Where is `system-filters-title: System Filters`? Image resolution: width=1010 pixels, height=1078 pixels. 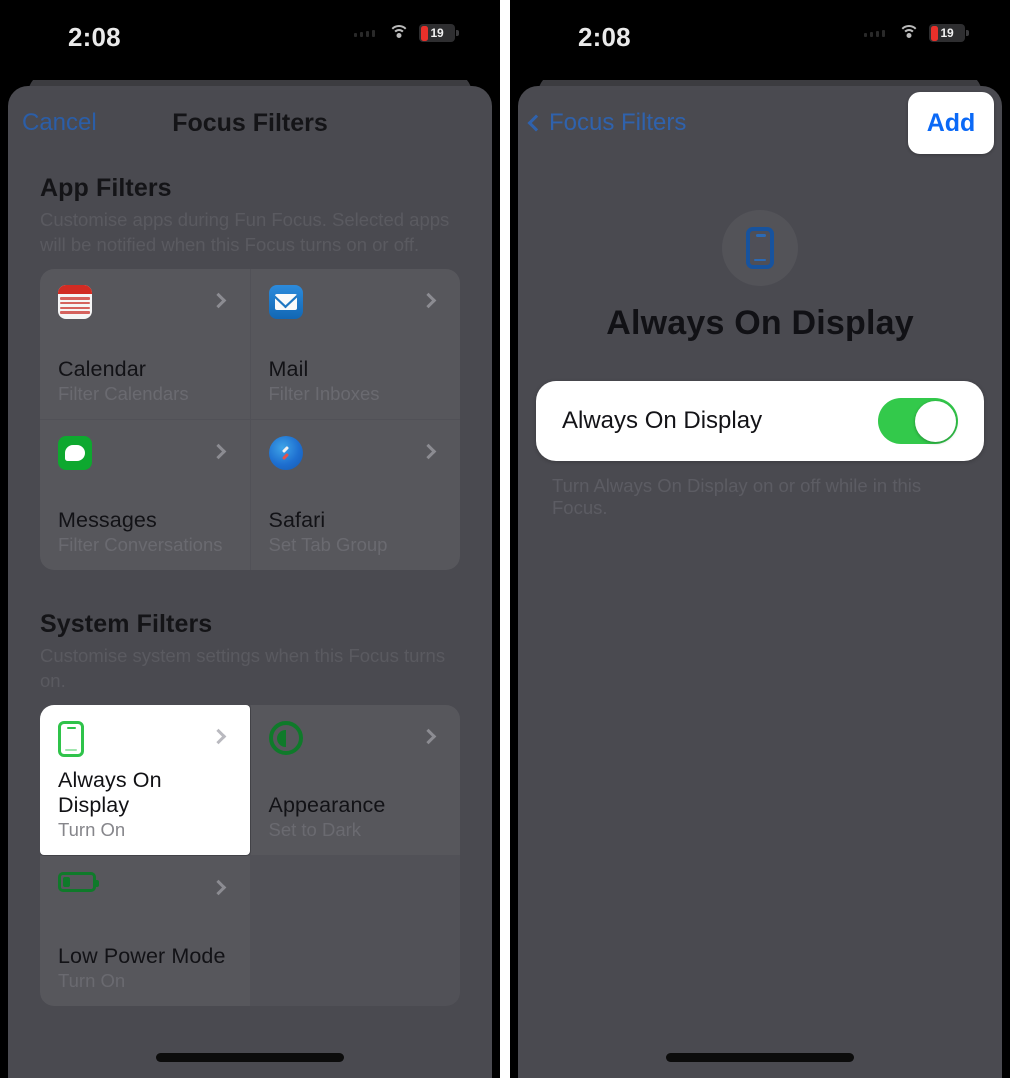 system-filters-title: System Filters is located at coordinates (126, 624).